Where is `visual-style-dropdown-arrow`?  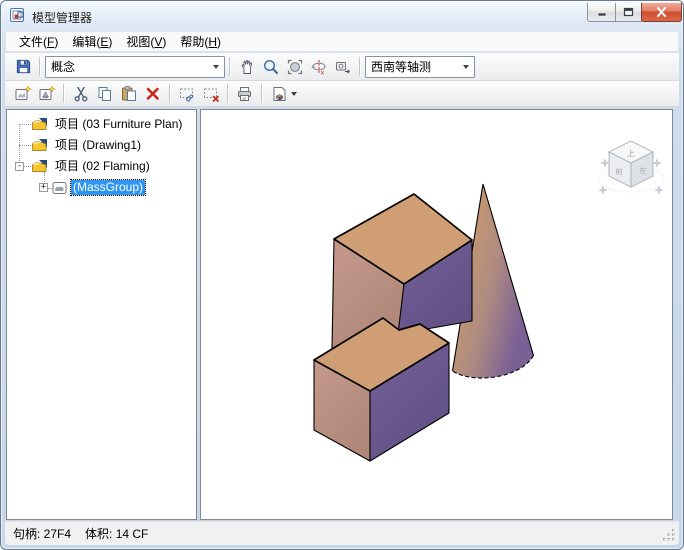
visual-style-dropdown-arrow is located at coordinates (216, 67).